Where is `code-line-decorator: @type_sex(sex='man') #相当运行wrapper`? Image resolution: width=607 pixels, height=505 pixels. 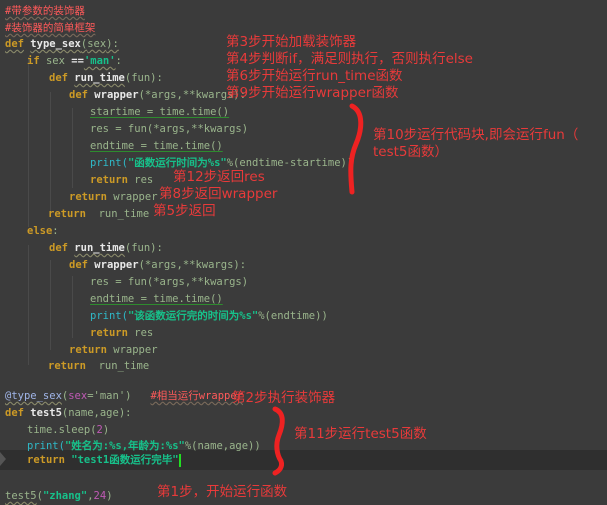
code-line-decorator: @type_sex(sex='man') #相当运行wrapper is located at coordinates (124, 396).